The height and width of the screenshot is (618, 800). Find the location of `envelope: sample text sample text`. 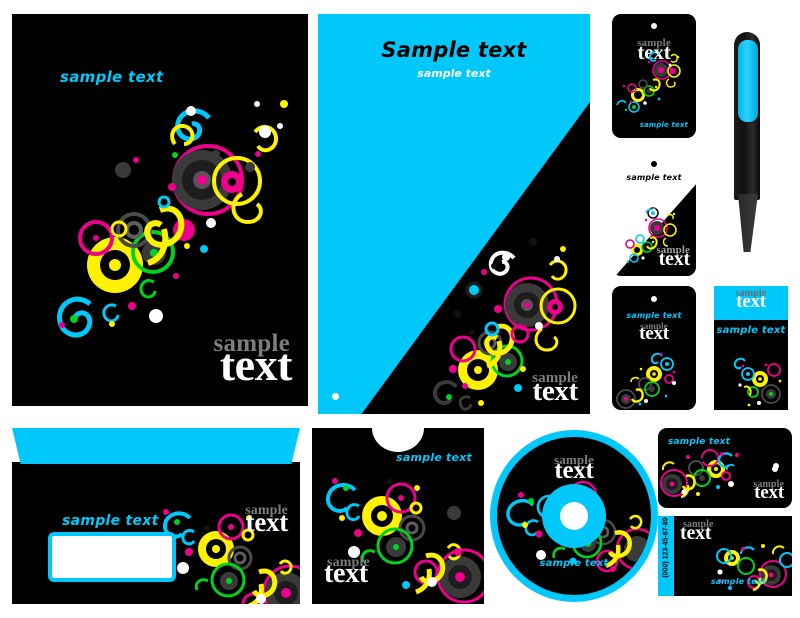

envelope: sample text sample text is located at coordinates (156, 516).